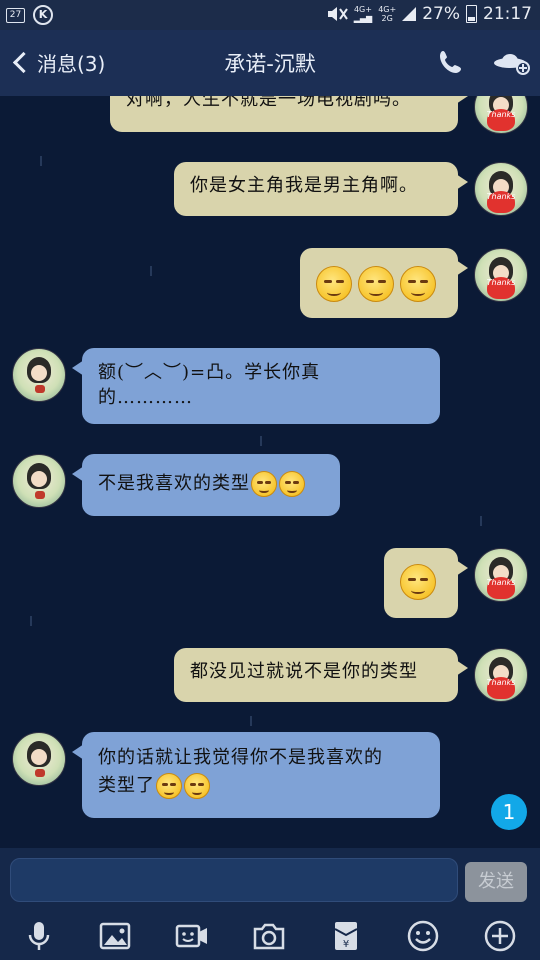 This screenshot has height=960, width=540. Describe the element at coordinates (240, 757) in the screenshot. I see `message-text: 你的话就让我觉得你不是我喜欢的` at that location.